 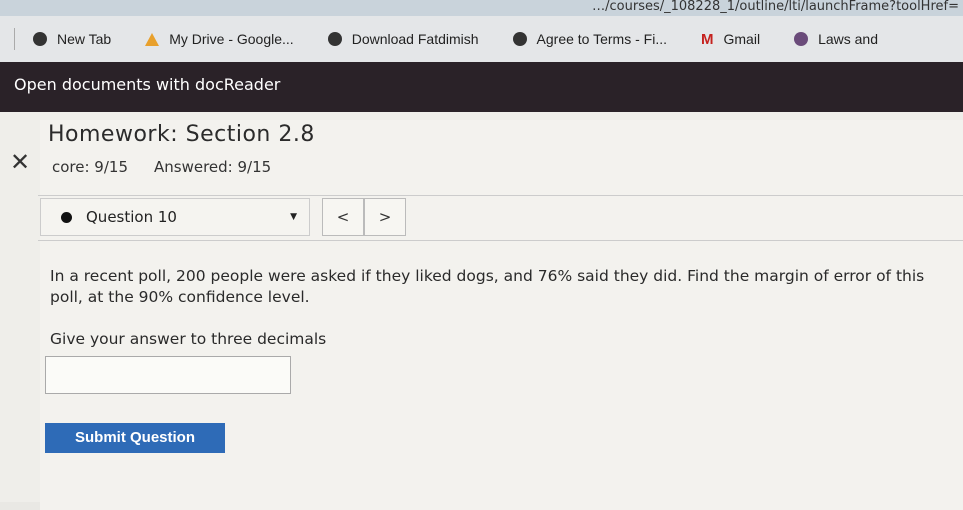 I want to click on bookmark-label: New Tab, so click(x=84, y=39).